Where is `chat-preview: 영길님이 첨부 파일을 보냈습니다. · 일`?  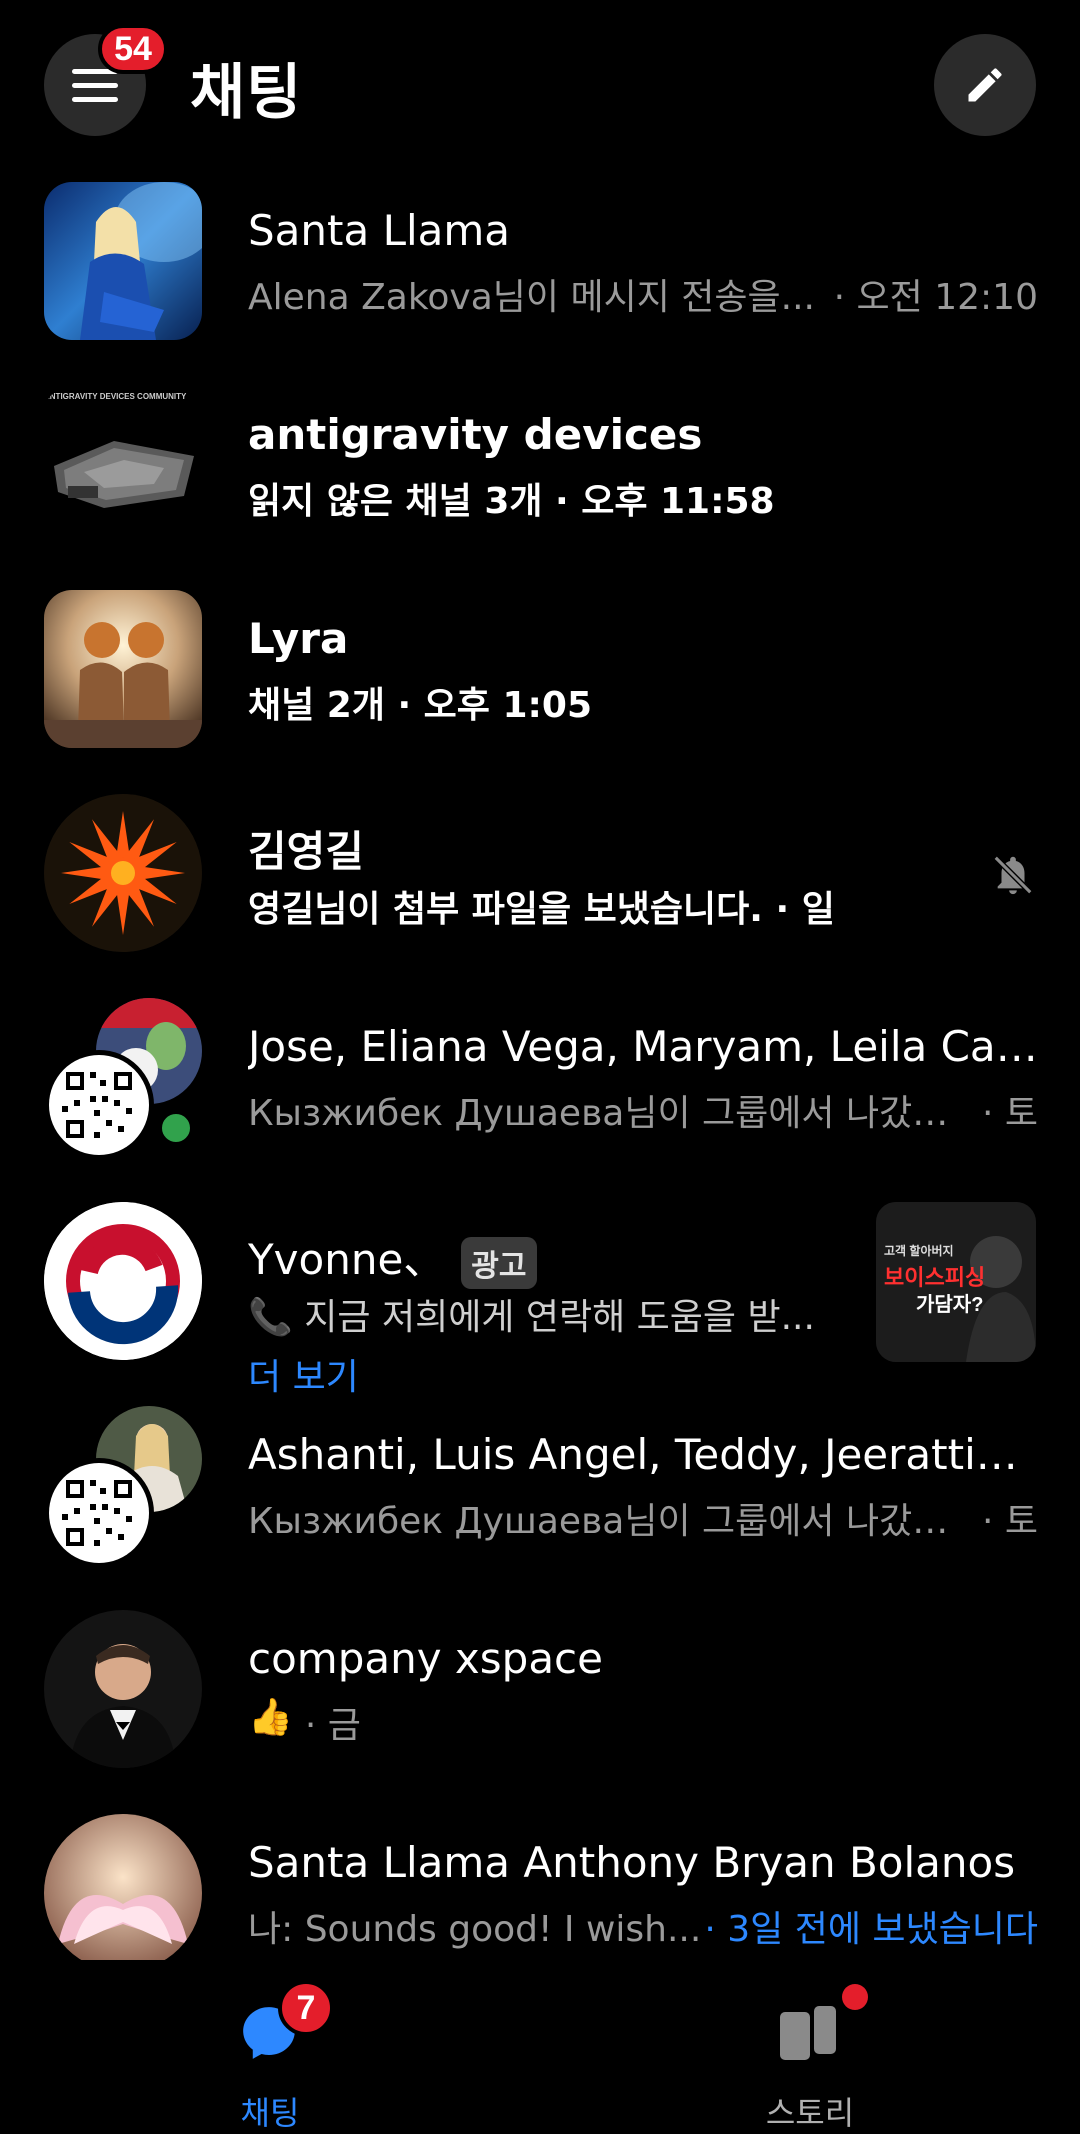
chat-preview: 영길님이 첨부 파일을 보냈습니다. · 일 is located at coordinates (541, 909).